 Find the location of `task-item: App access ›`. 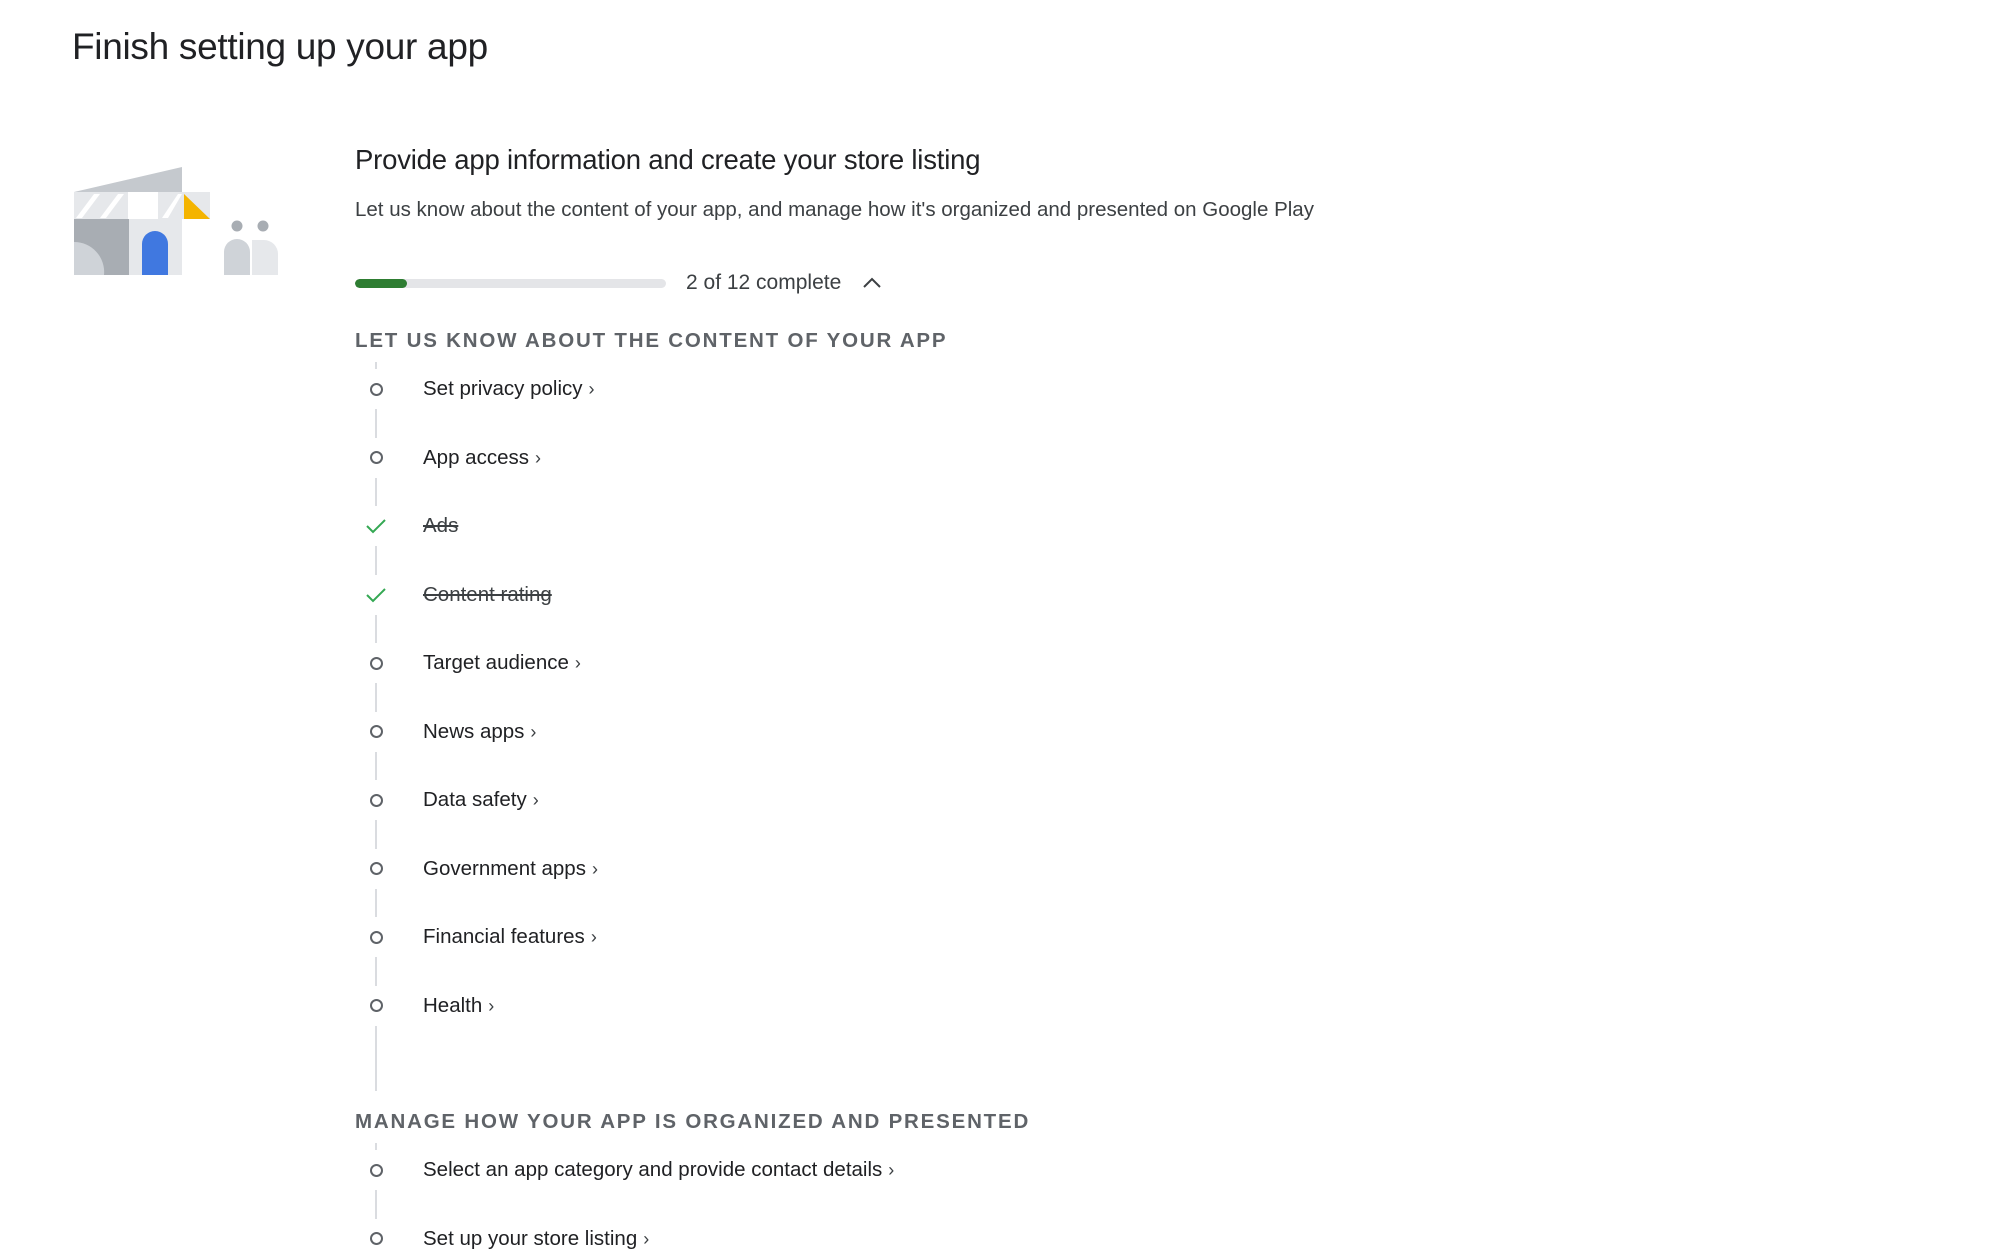

task-item: App access › is located at coordinates (448, 457).